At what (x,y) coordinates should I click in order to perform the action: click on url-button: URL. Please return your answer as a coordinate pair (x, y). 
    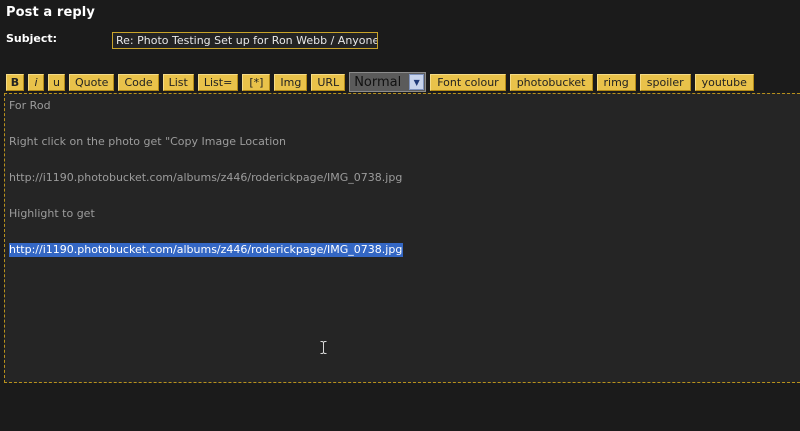
    Looking at the image, I should click on (328, 82).